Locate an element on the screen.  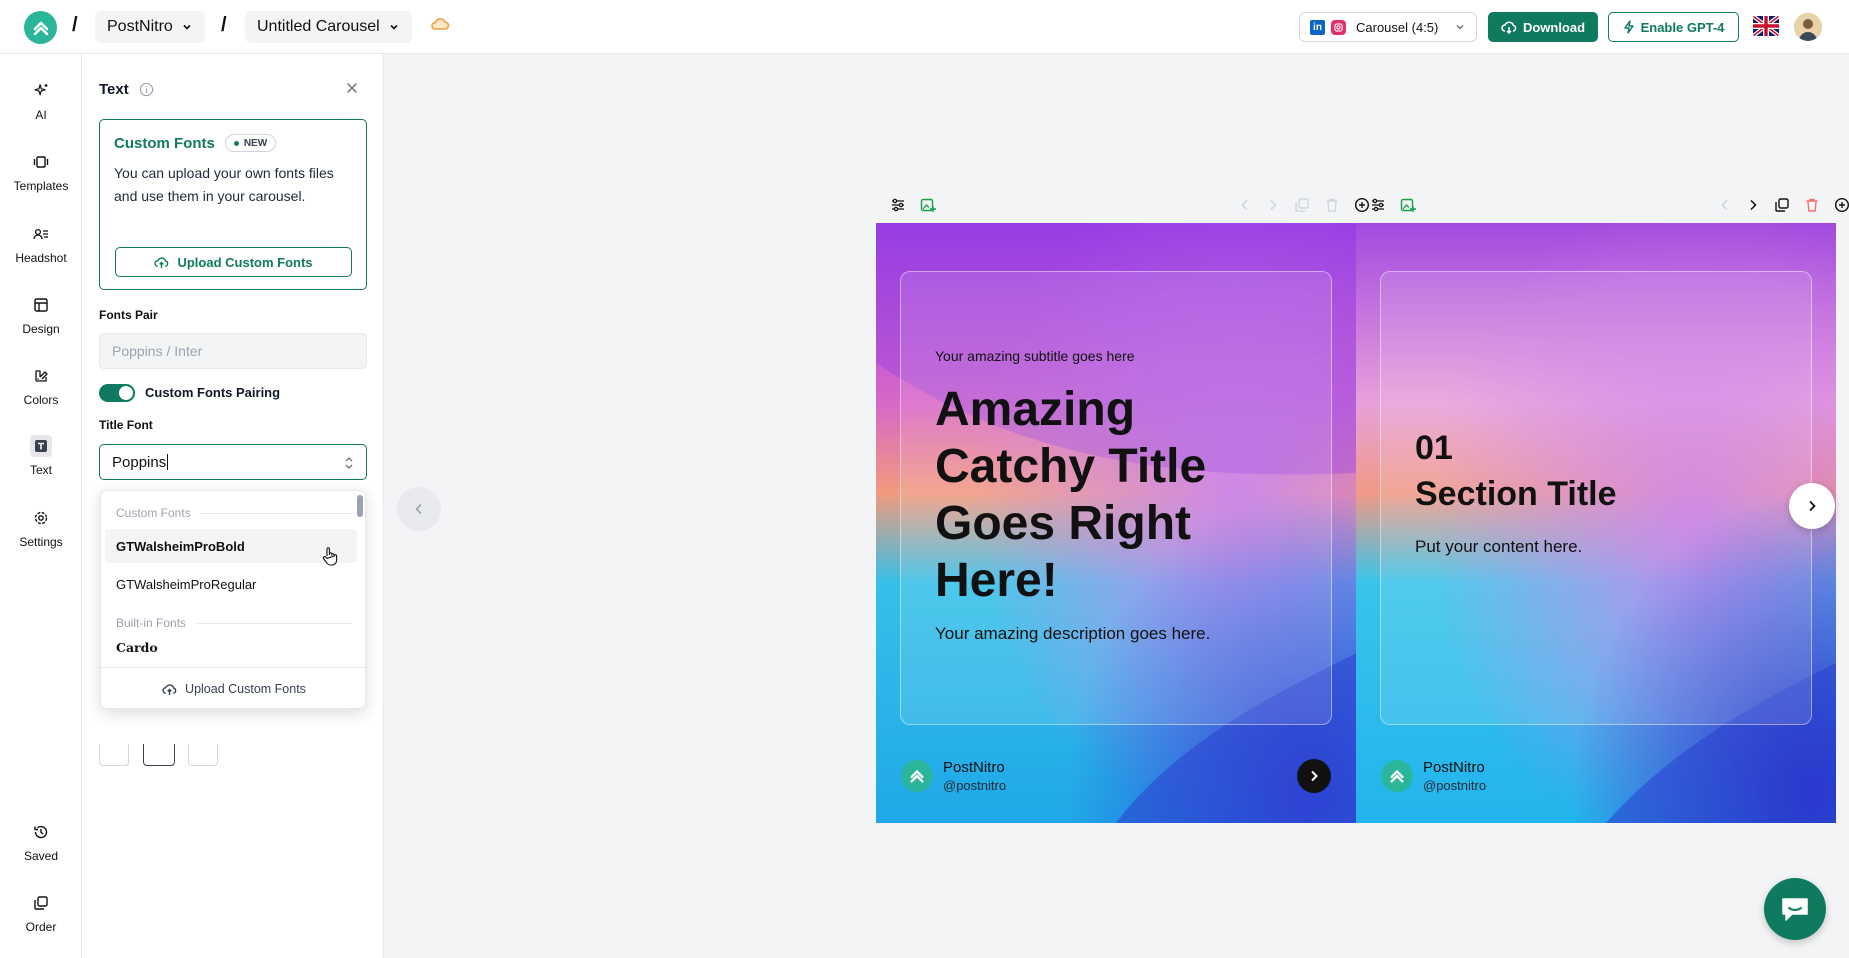
nav-item-colors: Colors is located at coordinates (41, 386).